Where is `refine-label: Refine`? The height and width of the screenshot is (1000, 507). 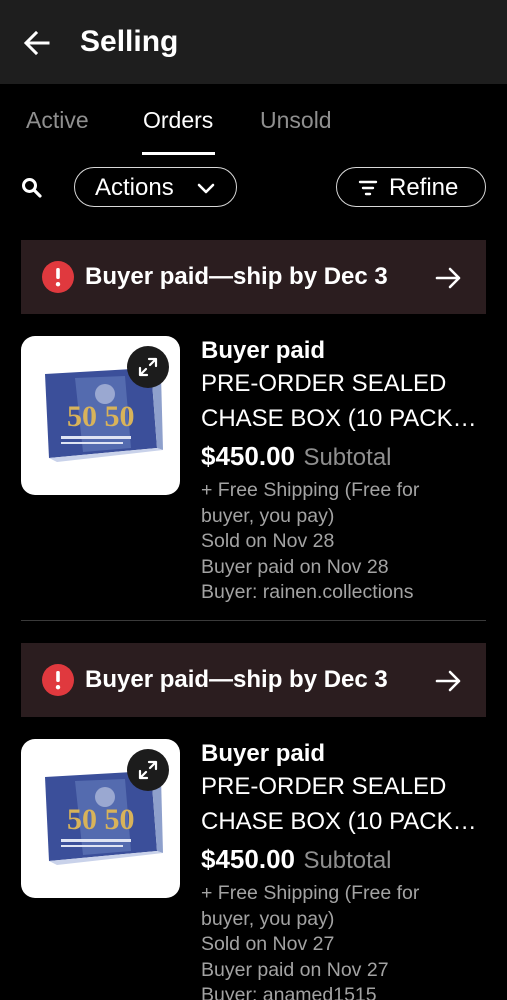 refine-label: Refine is located at coordinates (424, 187).